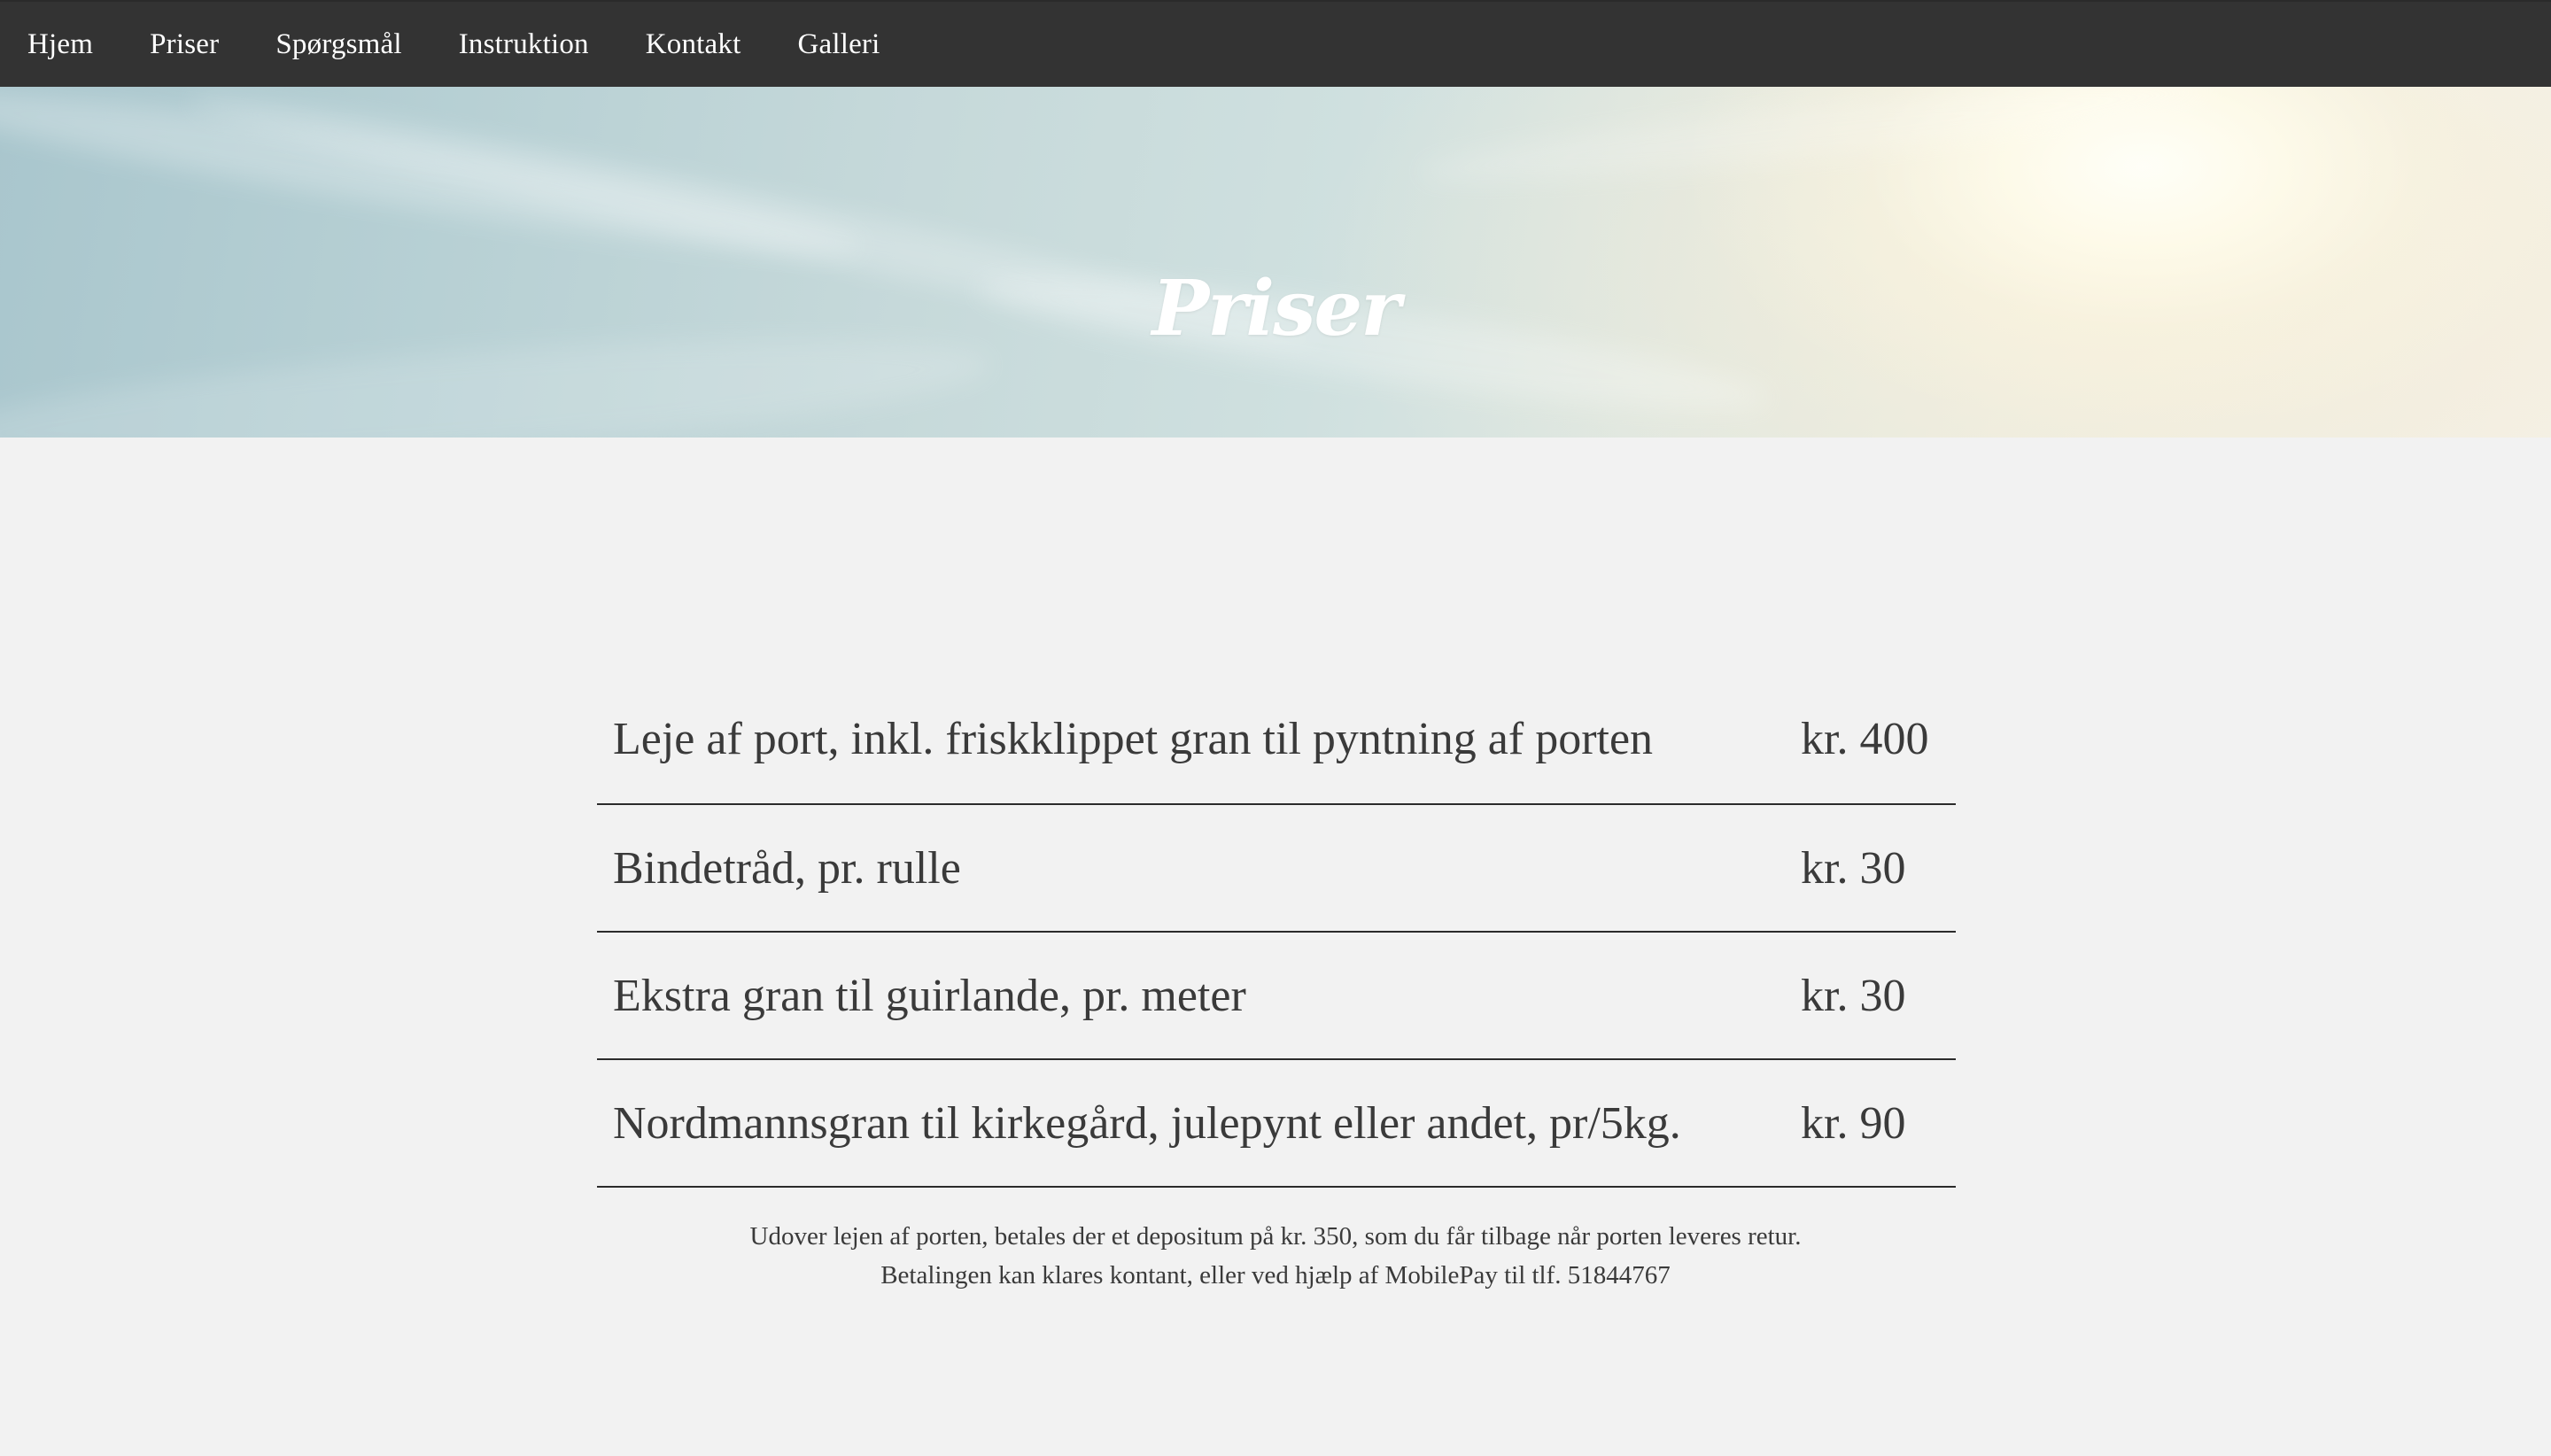 The image size is (2551, 1456). I want to click on price-item-label: Ekstra gran til guirlande, pr. meter, so click(929, 995).